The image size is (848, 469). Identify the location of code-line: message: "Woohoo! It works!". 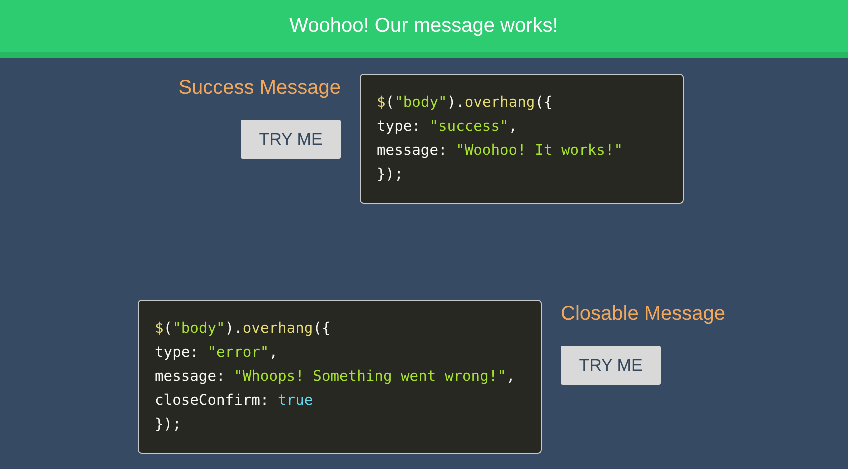
(500, 151).